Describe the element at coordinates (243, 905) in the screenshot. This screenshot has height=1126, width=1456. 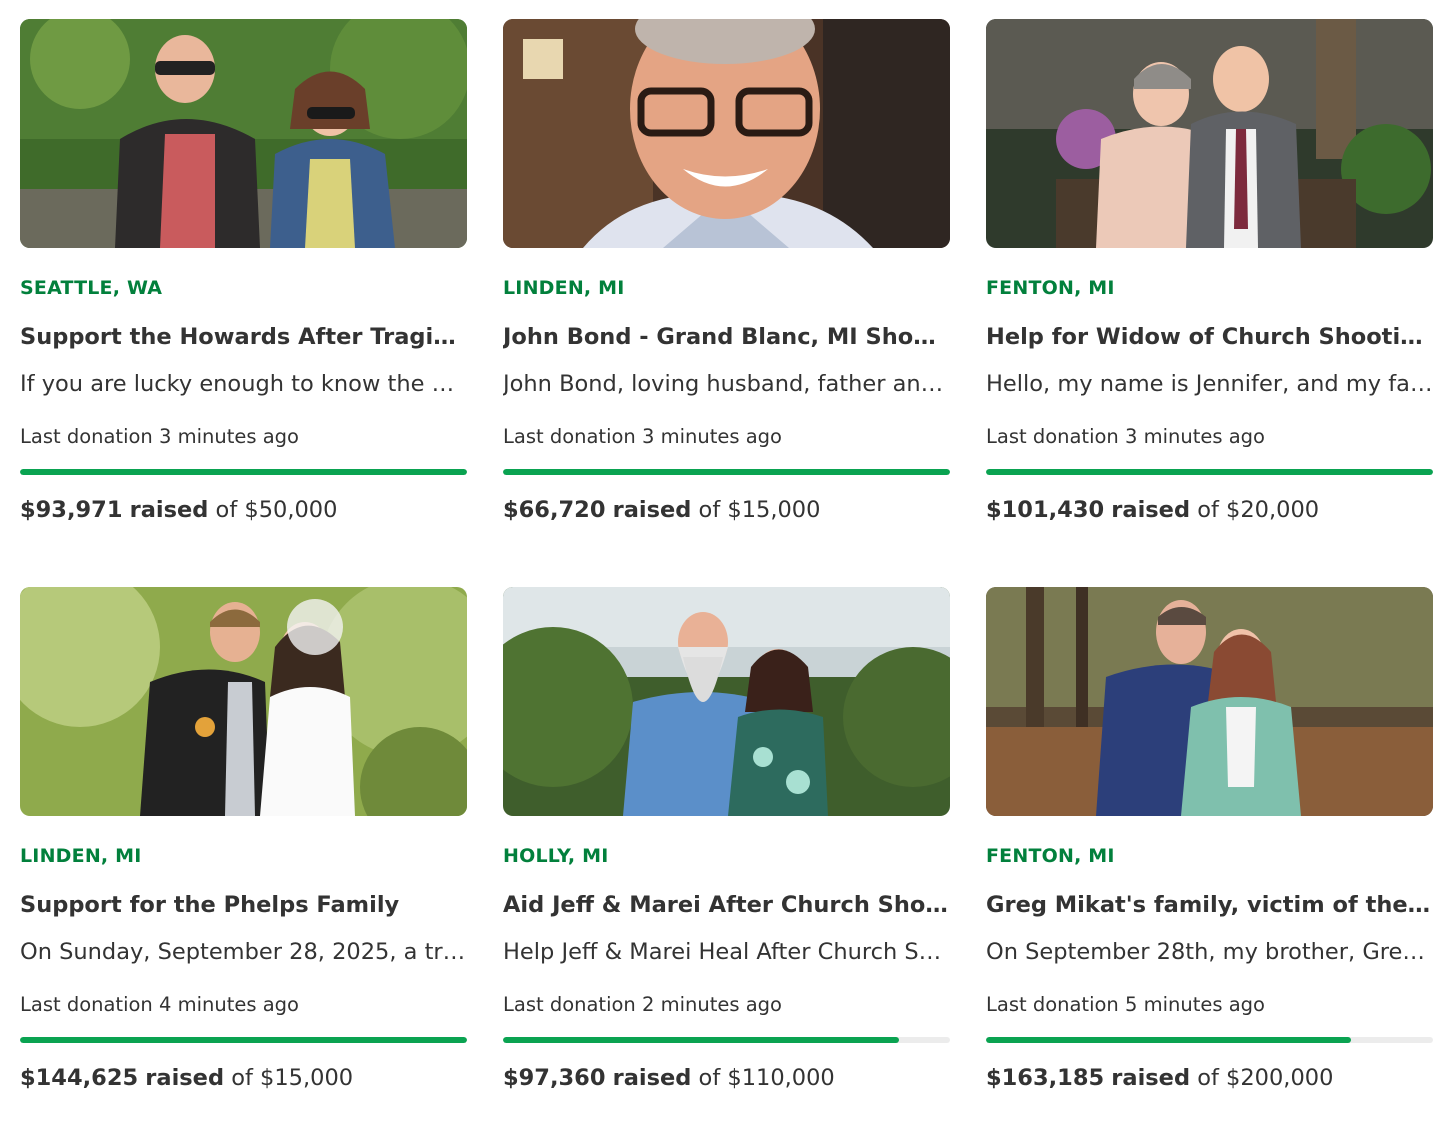
I see `campaign-title: Support for the Phelps Family` at that location.